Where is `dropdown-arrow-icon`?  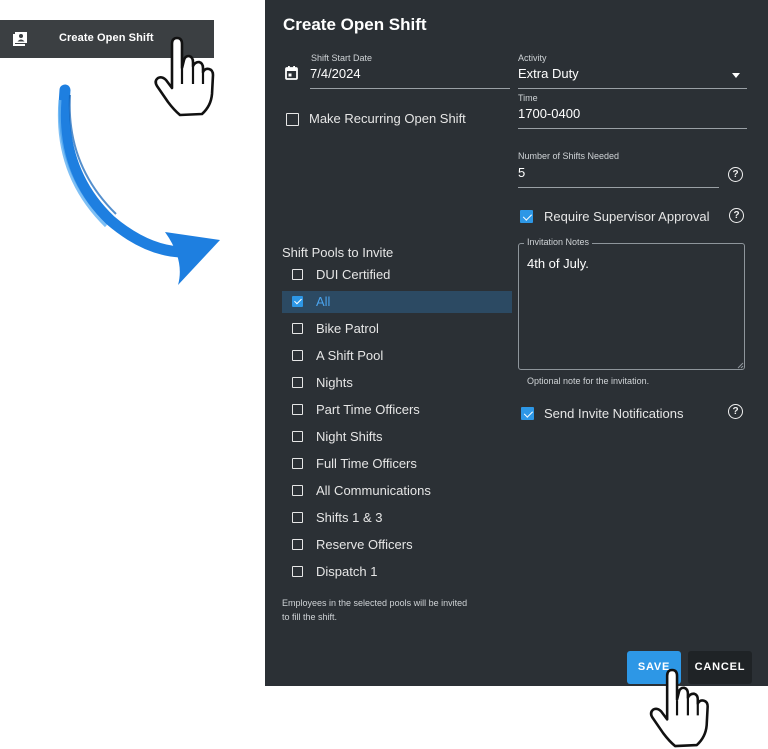 dropdown-arrow-icon is located at coordinates (736, 75).